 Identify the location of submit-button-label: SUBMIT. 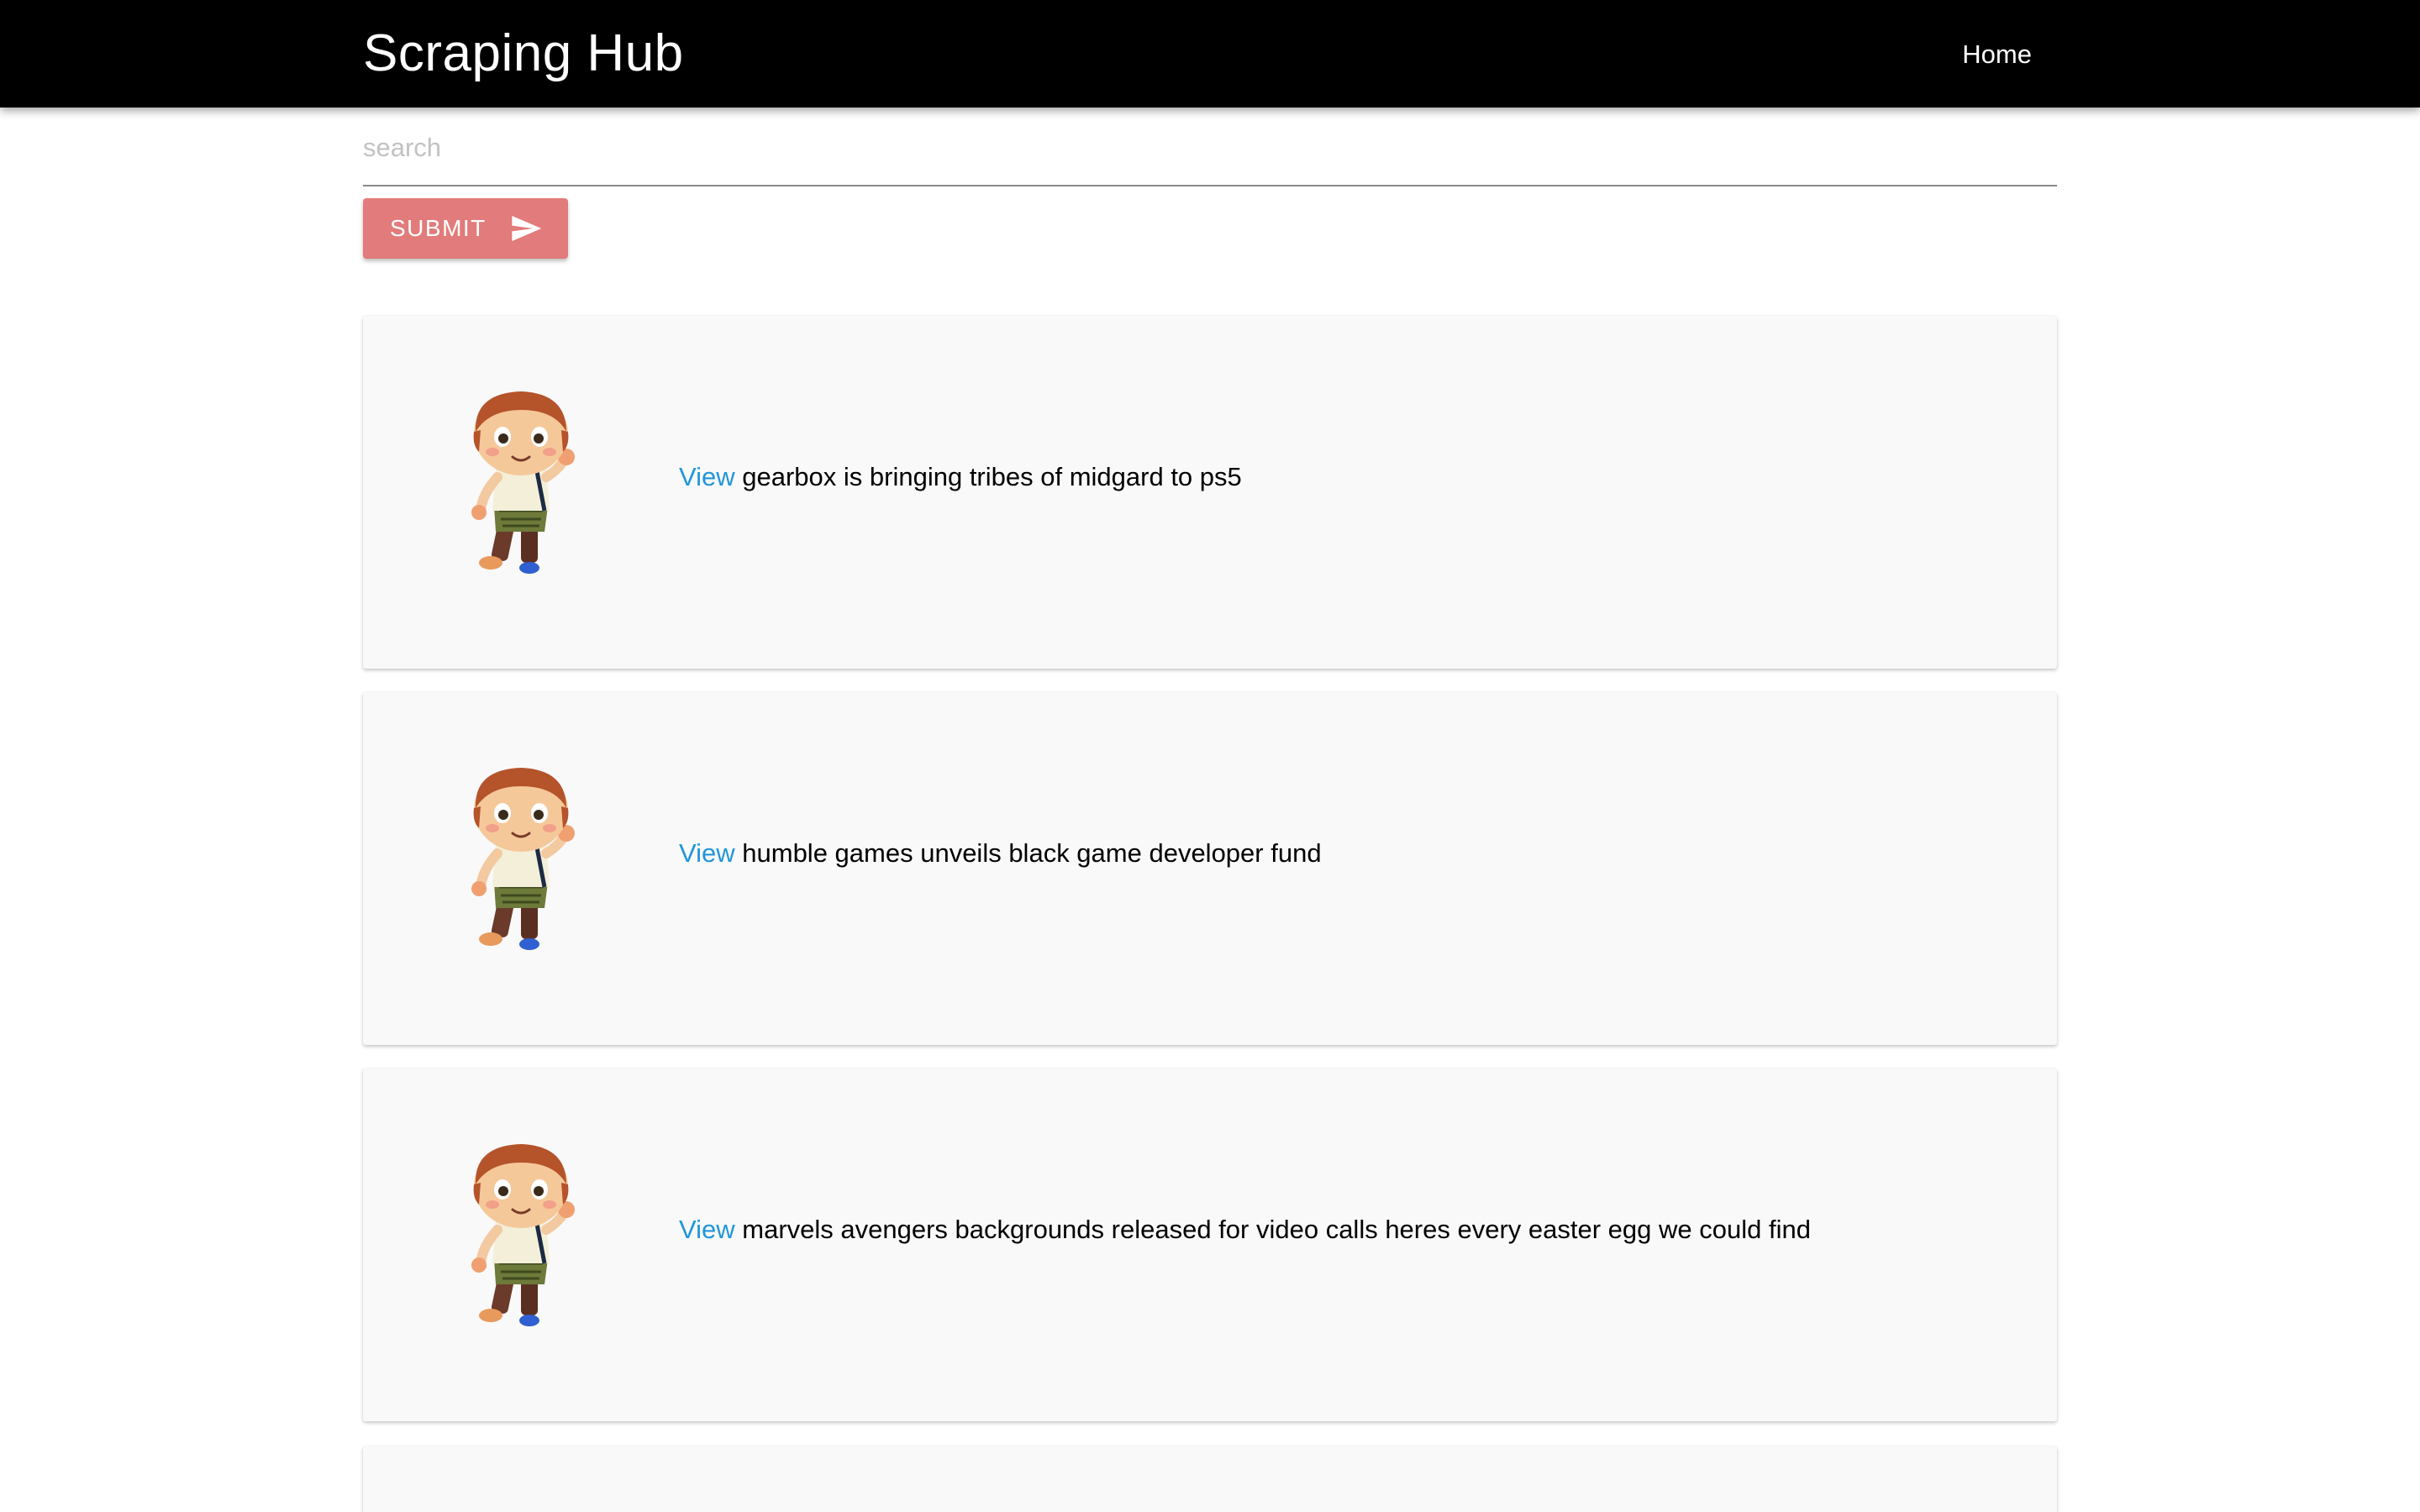
(438, 228).